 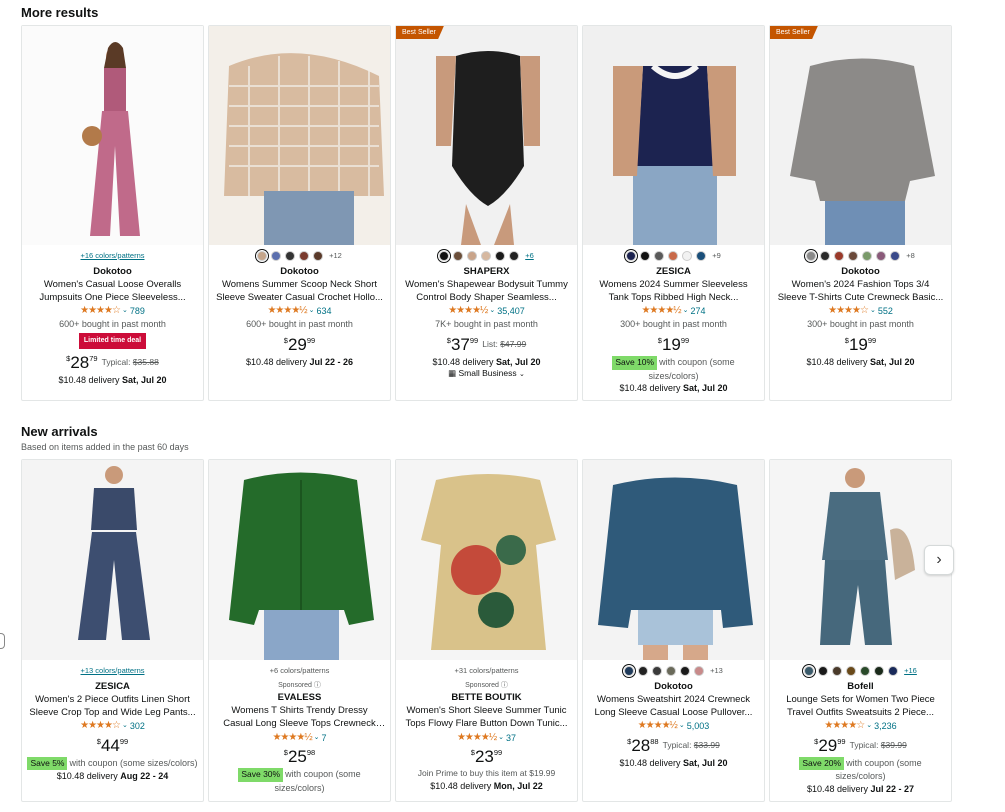 What do you see at coordinates (691, 745) in the screenshot?
I see `typical-price: Typical: $33.99` at bounding box center [691, 745].